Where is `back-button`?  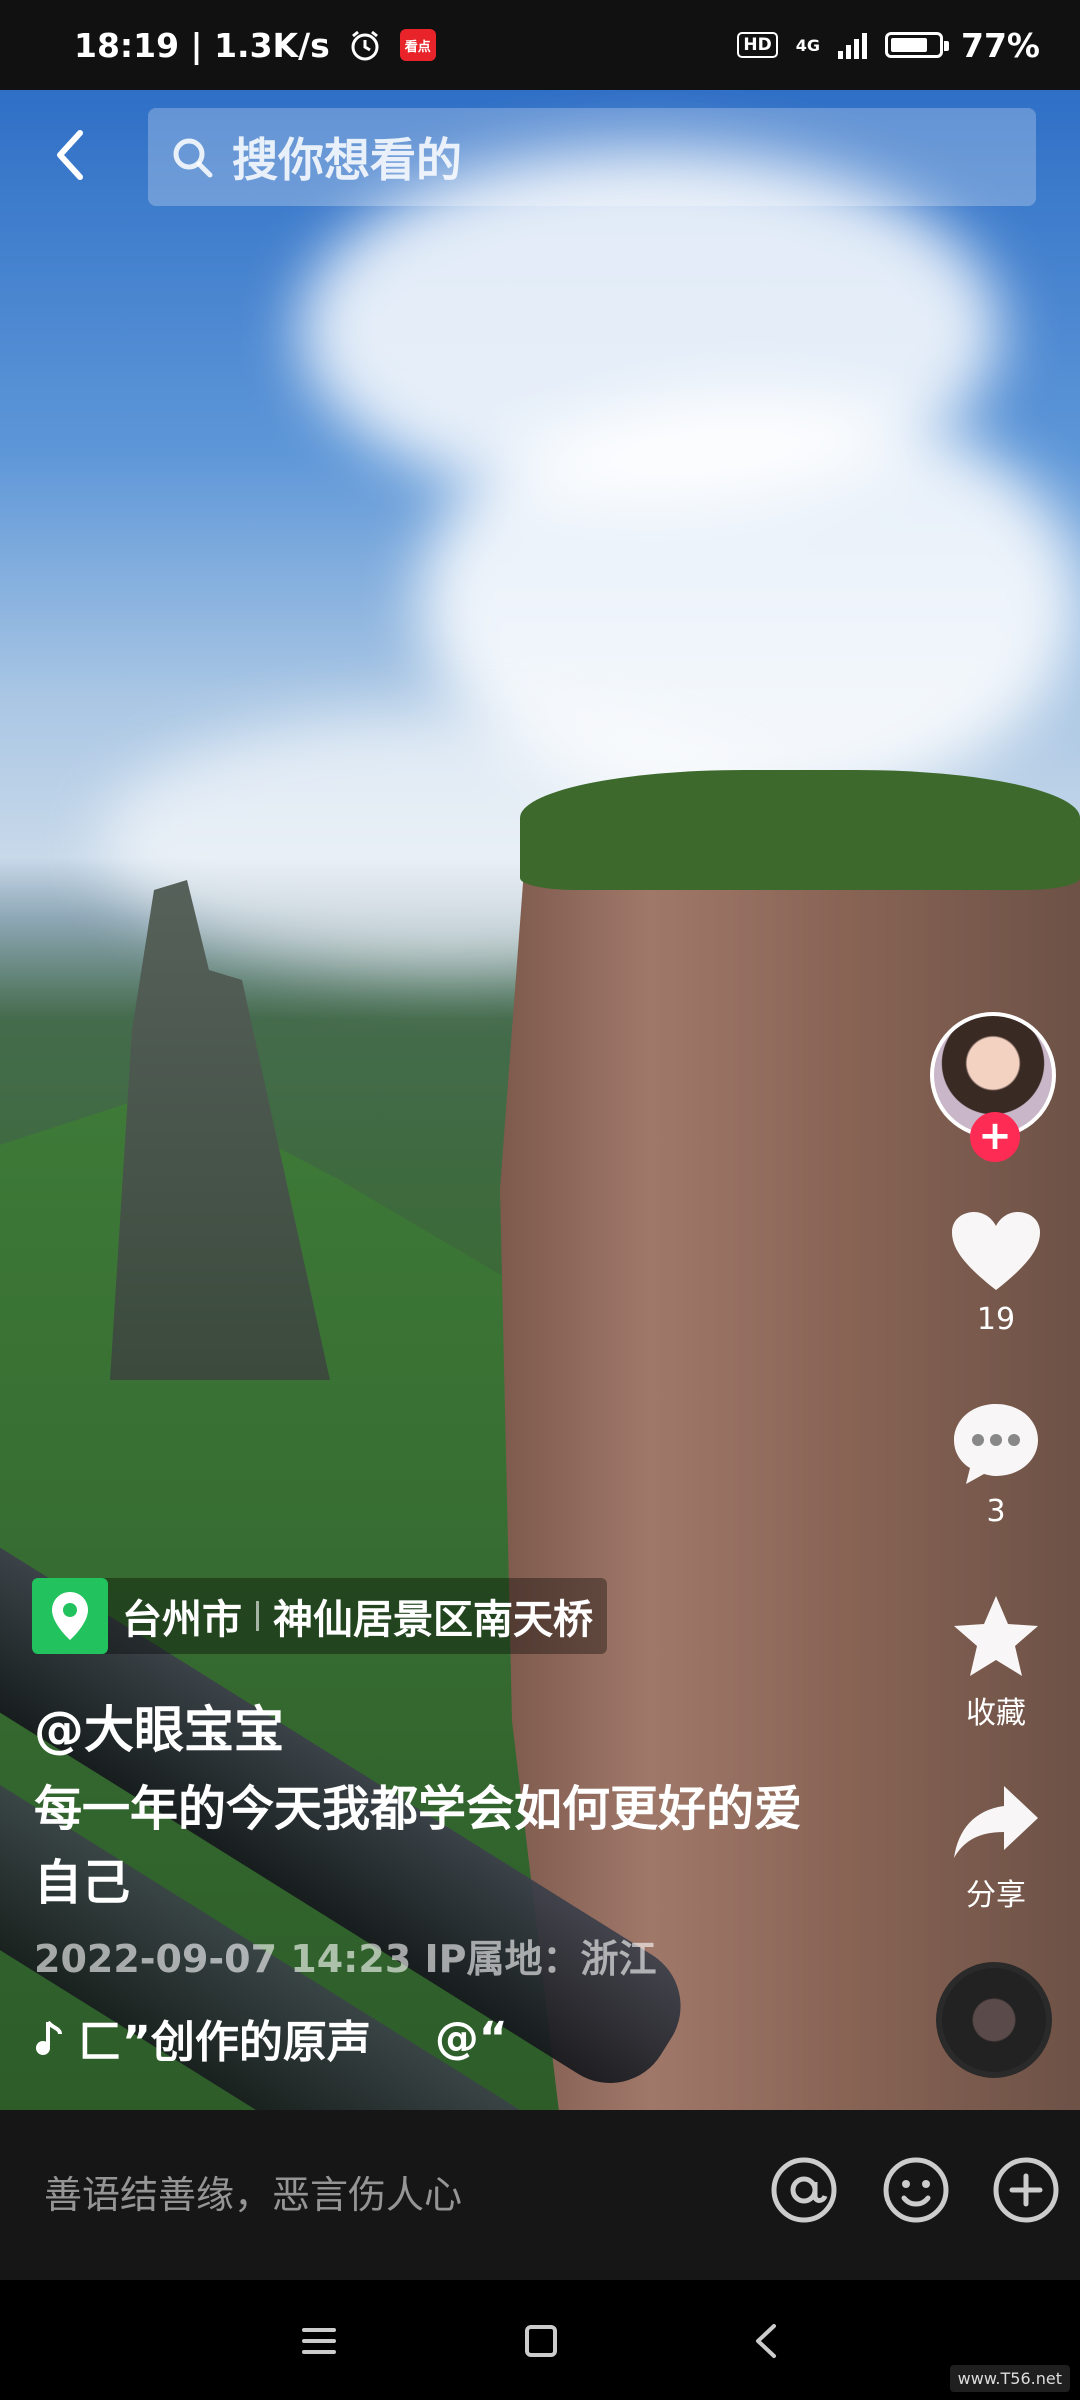 back-button is located at coordinates (70, 155).